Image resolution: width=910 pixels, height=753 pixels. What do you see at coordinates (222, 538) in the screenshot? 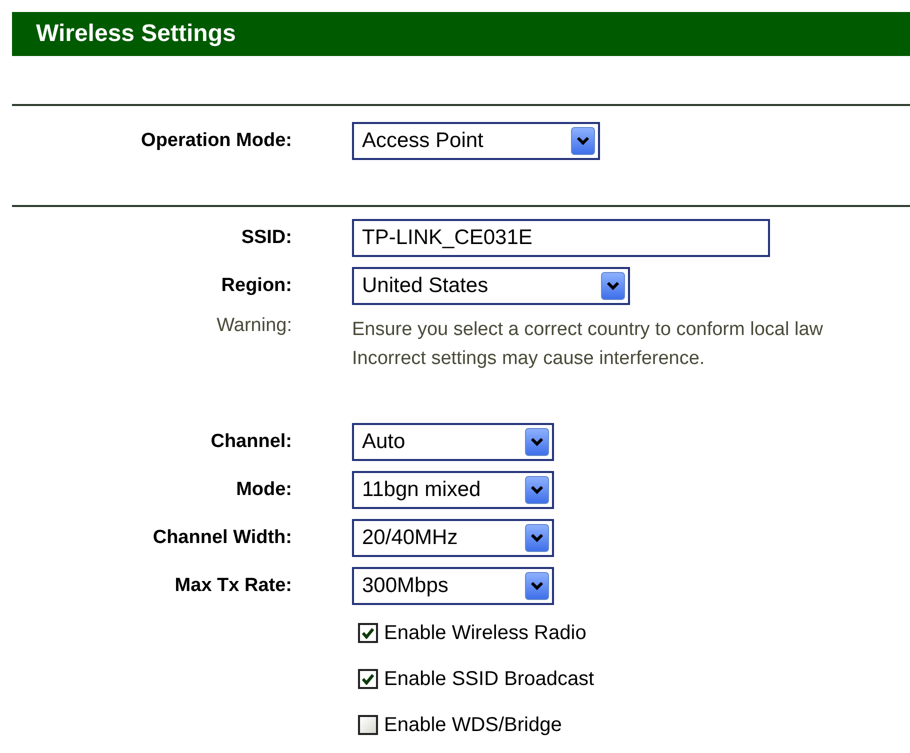
I see `field-label: Channel Width:` at bounding box center [222, 538].